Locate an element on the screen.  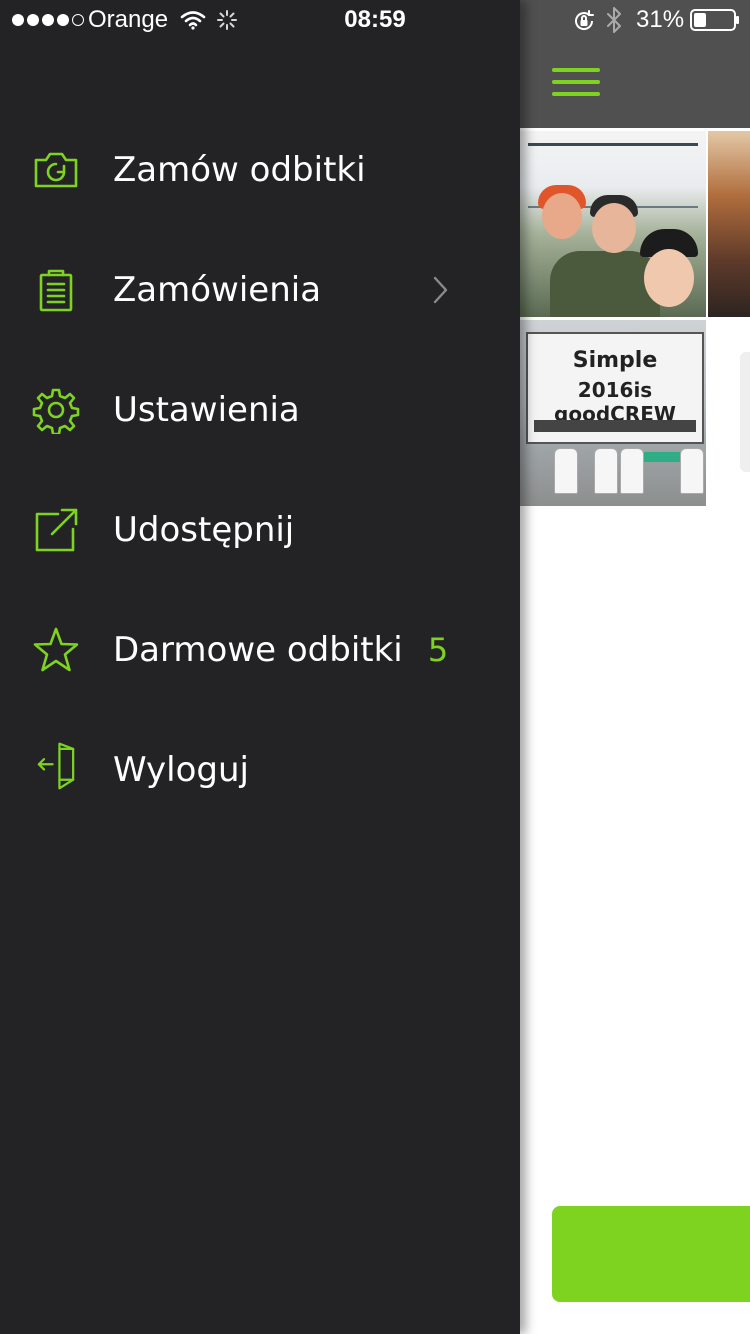
battery-percentage: 31% is located at coordinates (660, 19).